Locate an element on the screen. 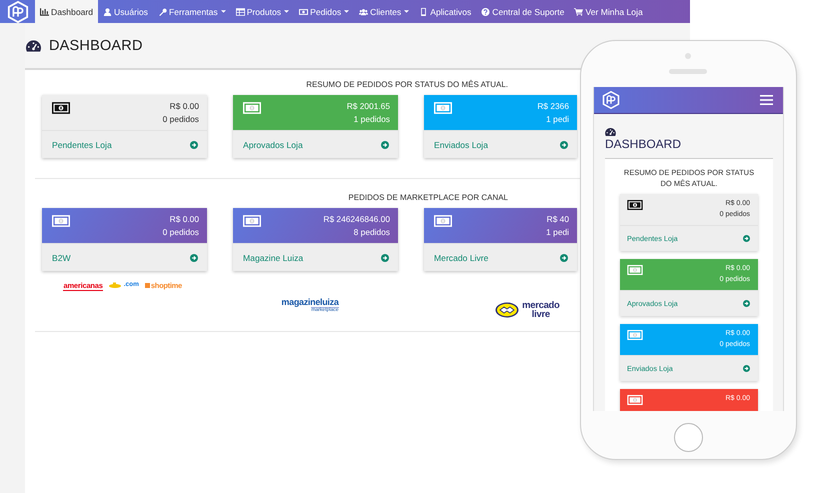  nav-item: Ver Minha Loja is located at coordinates (608, 11).